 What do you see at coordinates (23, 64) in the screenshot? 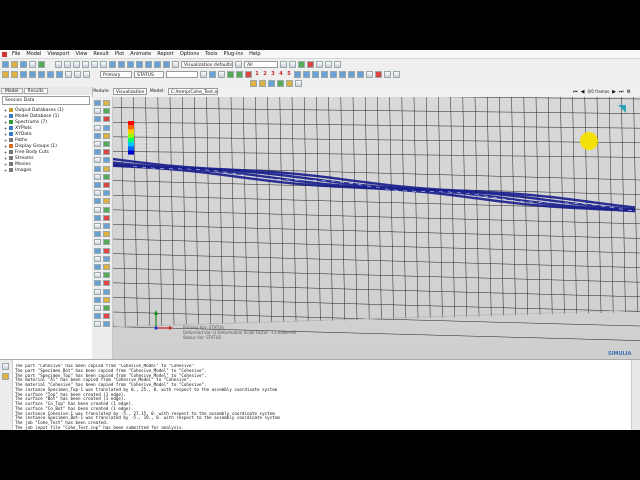
I see `save-icon` at bounding box center [23, 64].